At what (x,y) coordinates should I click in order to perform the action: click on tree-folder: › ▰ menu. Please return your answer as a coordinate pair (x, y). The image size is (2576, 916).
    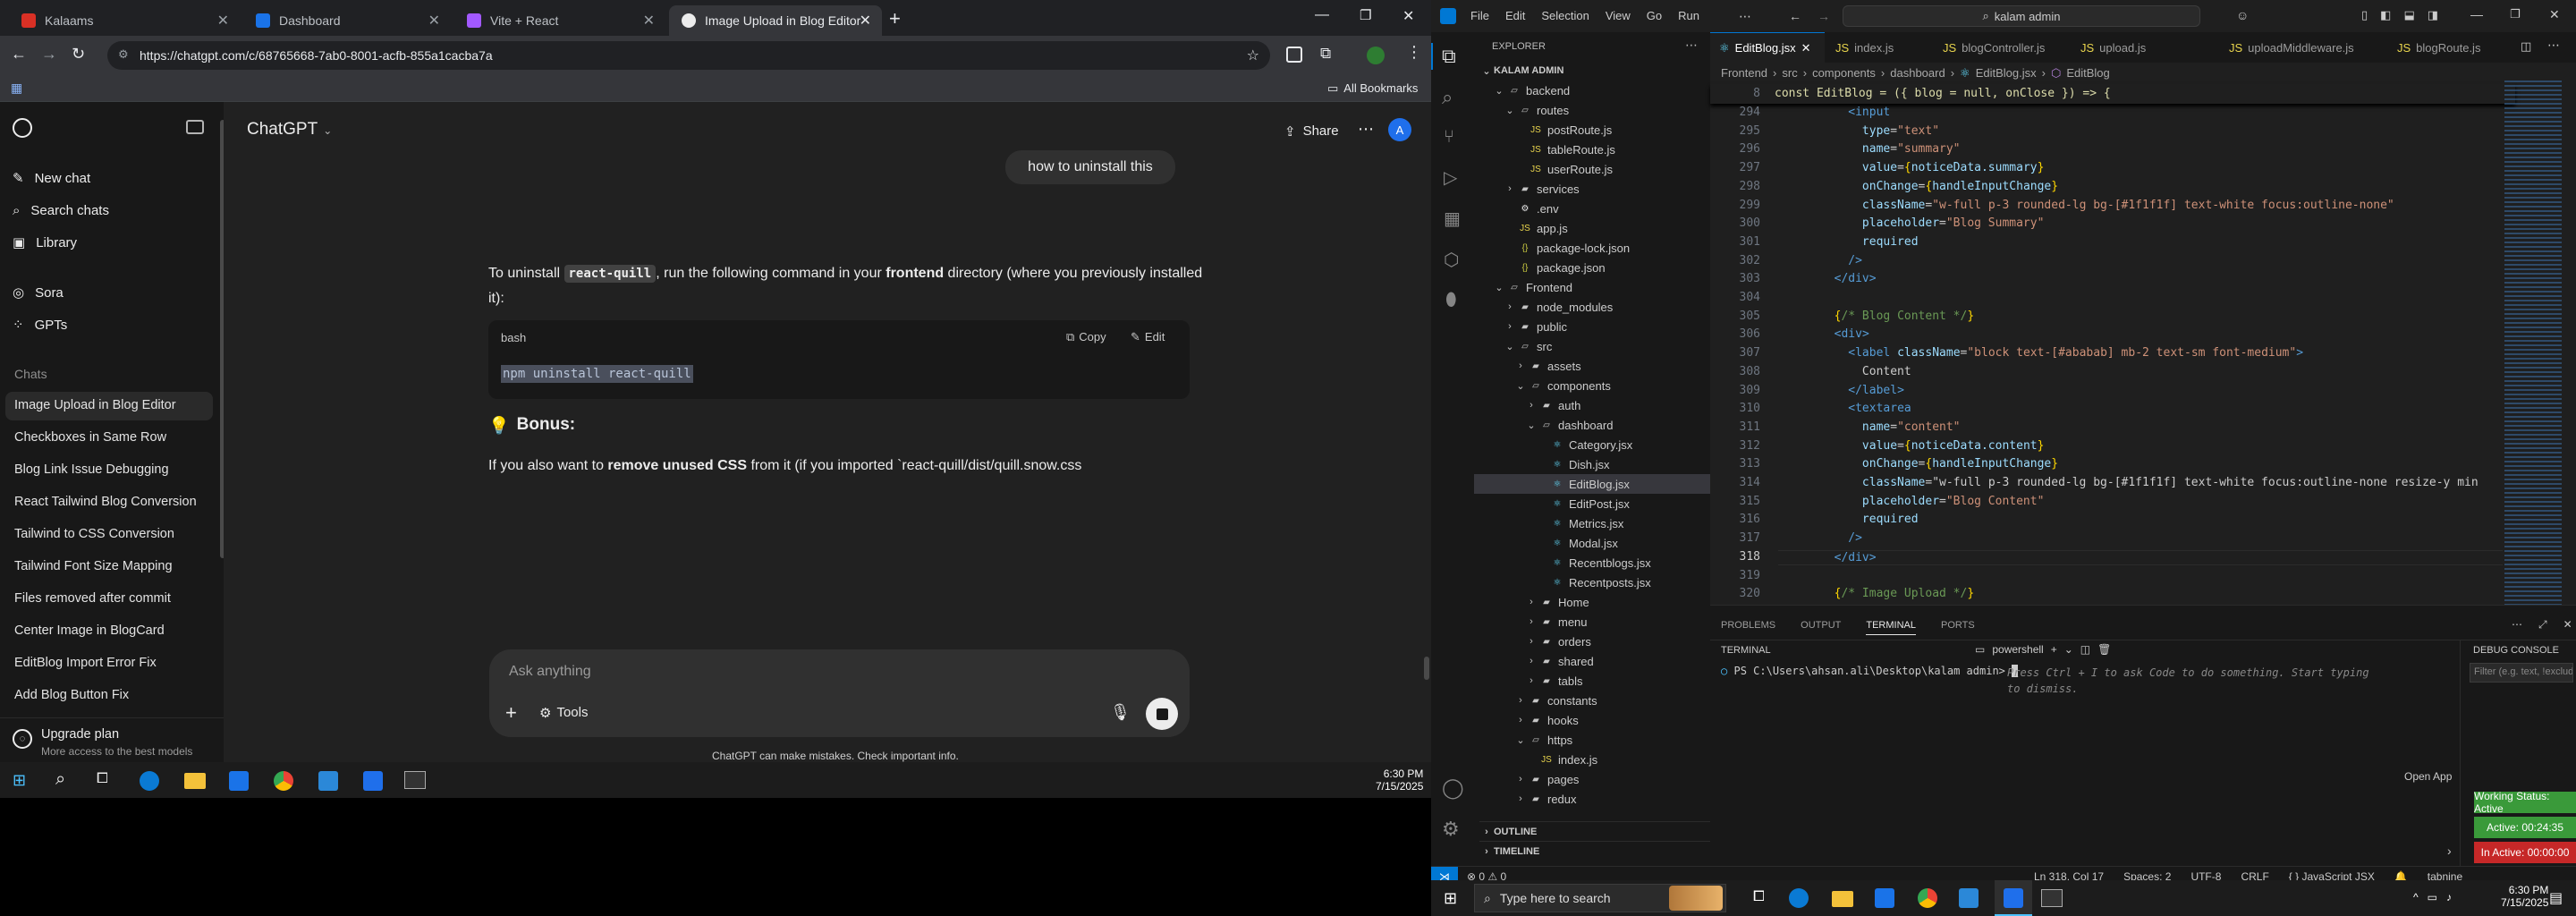
    Looking at the image, I should click on (1592, 622).